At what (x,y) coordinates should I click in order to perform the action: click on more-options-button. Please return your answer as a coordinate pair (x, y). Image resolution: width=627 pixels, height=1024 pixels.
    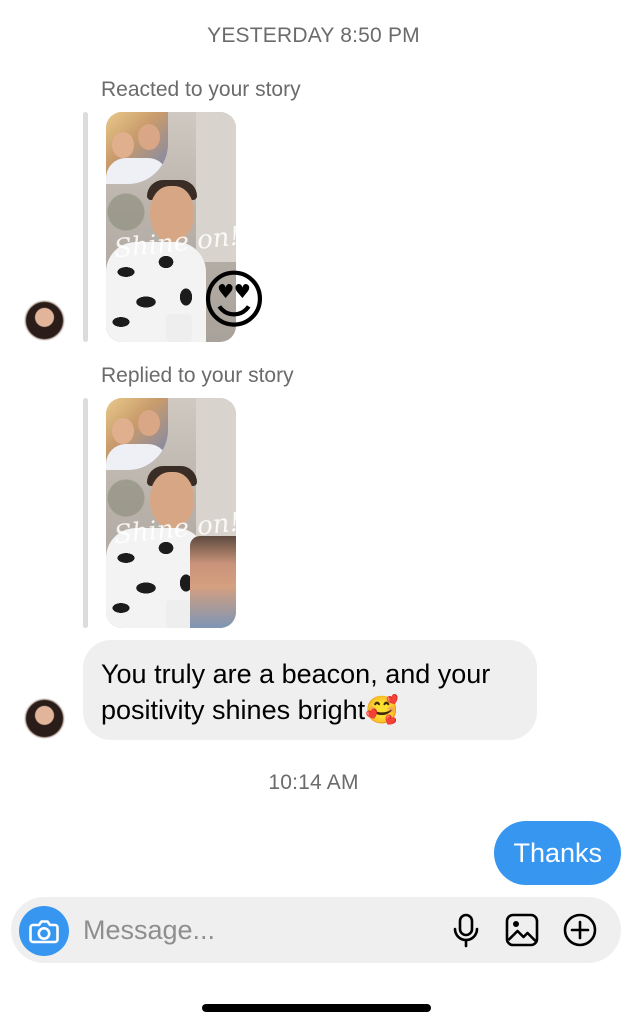
    Looking at the image, I should click on (580, 930).